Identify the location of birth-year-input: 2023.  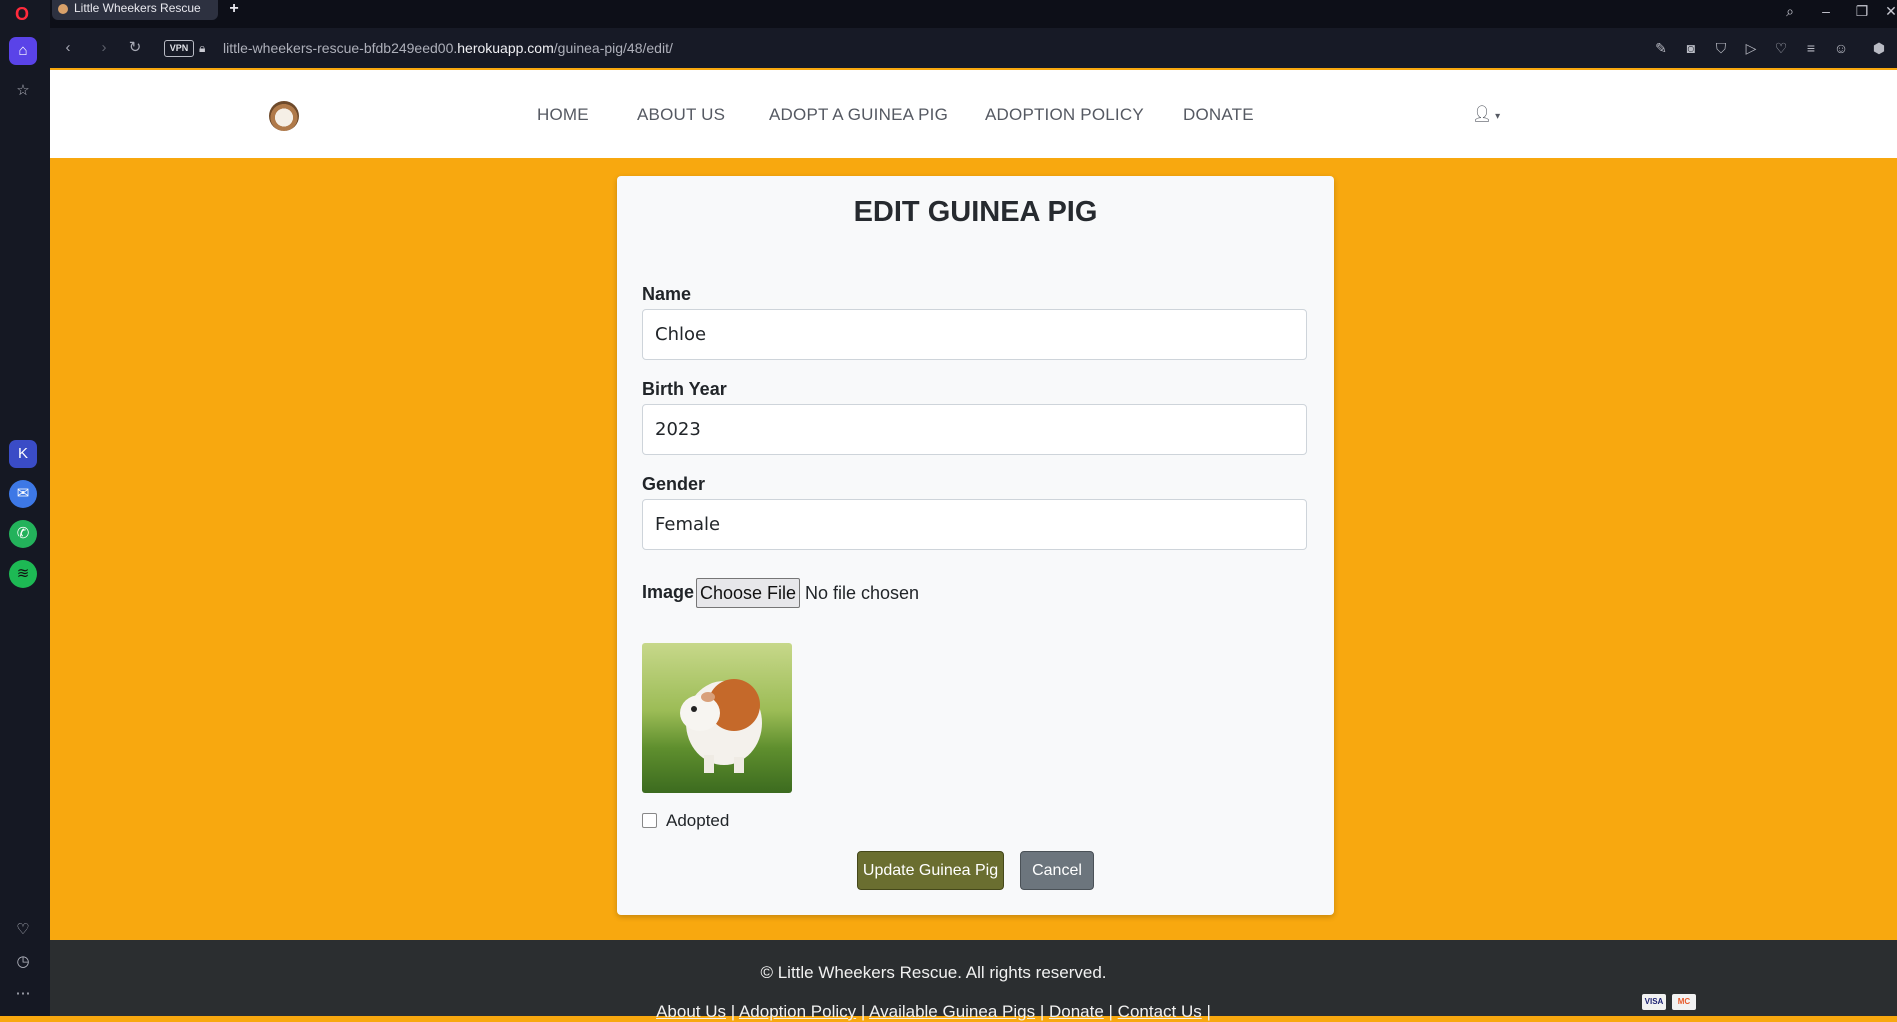
(974, 429).